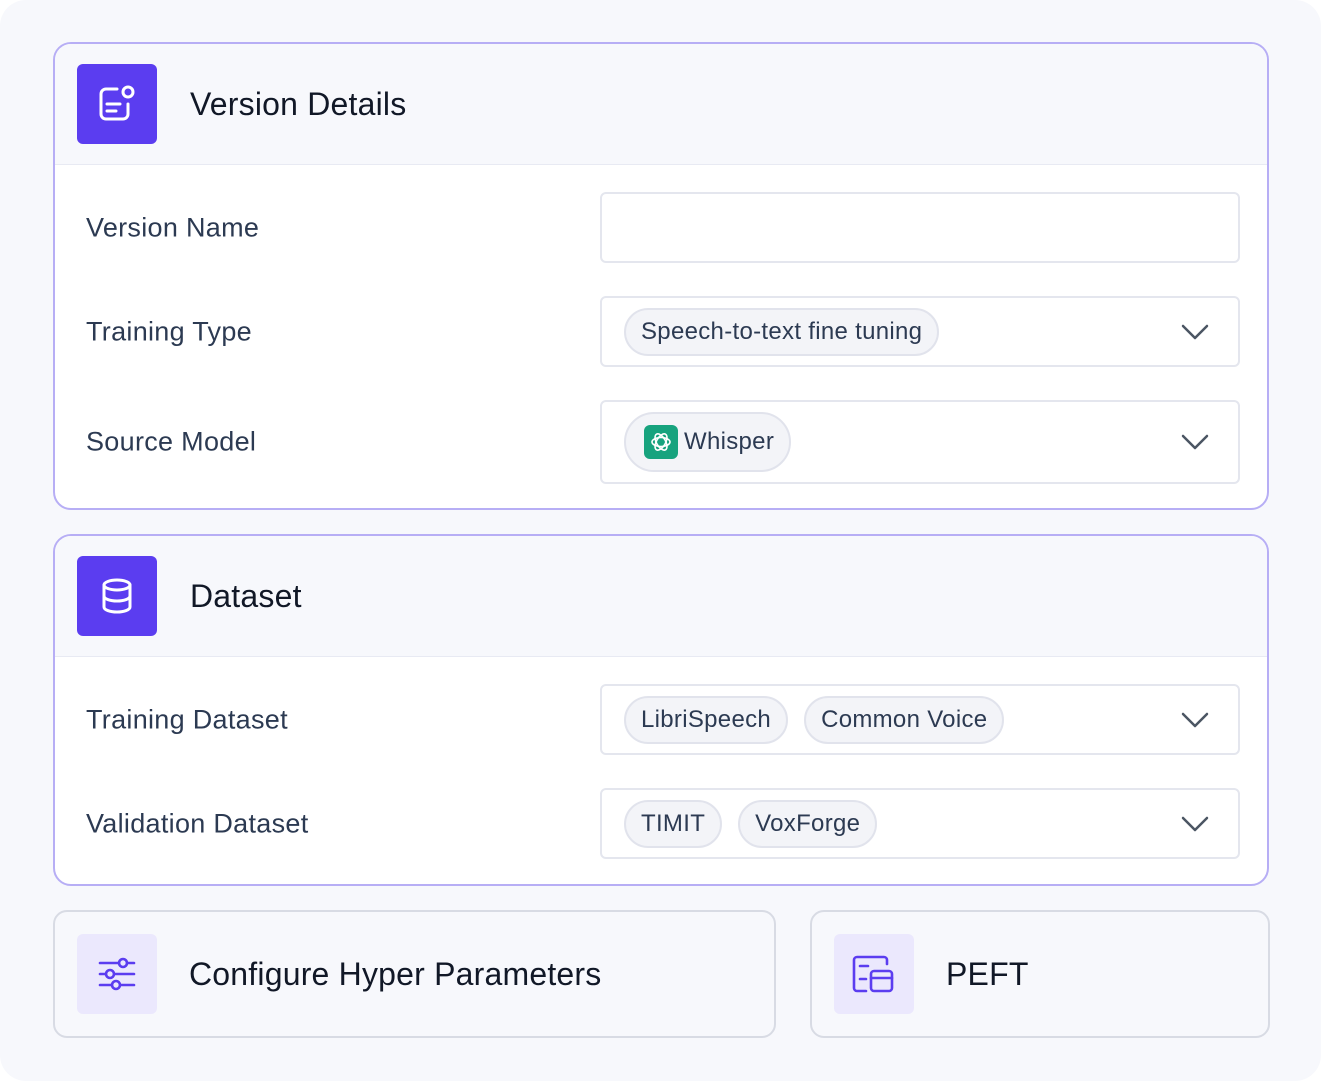 This screenshot has height=1081, width=1321. What do you see at coordinates (673, 823) in the screenshot?
I see `validation-dataset-chip: TIMIT` at bounding box center [673, 823].